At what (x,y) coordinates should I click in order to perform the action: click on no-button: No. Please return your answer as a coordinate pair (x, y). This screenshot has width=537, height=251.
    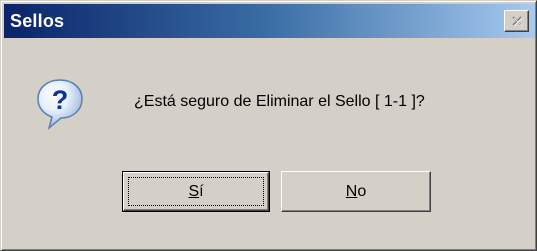
    Looking at the image, I should click on (356, 191).